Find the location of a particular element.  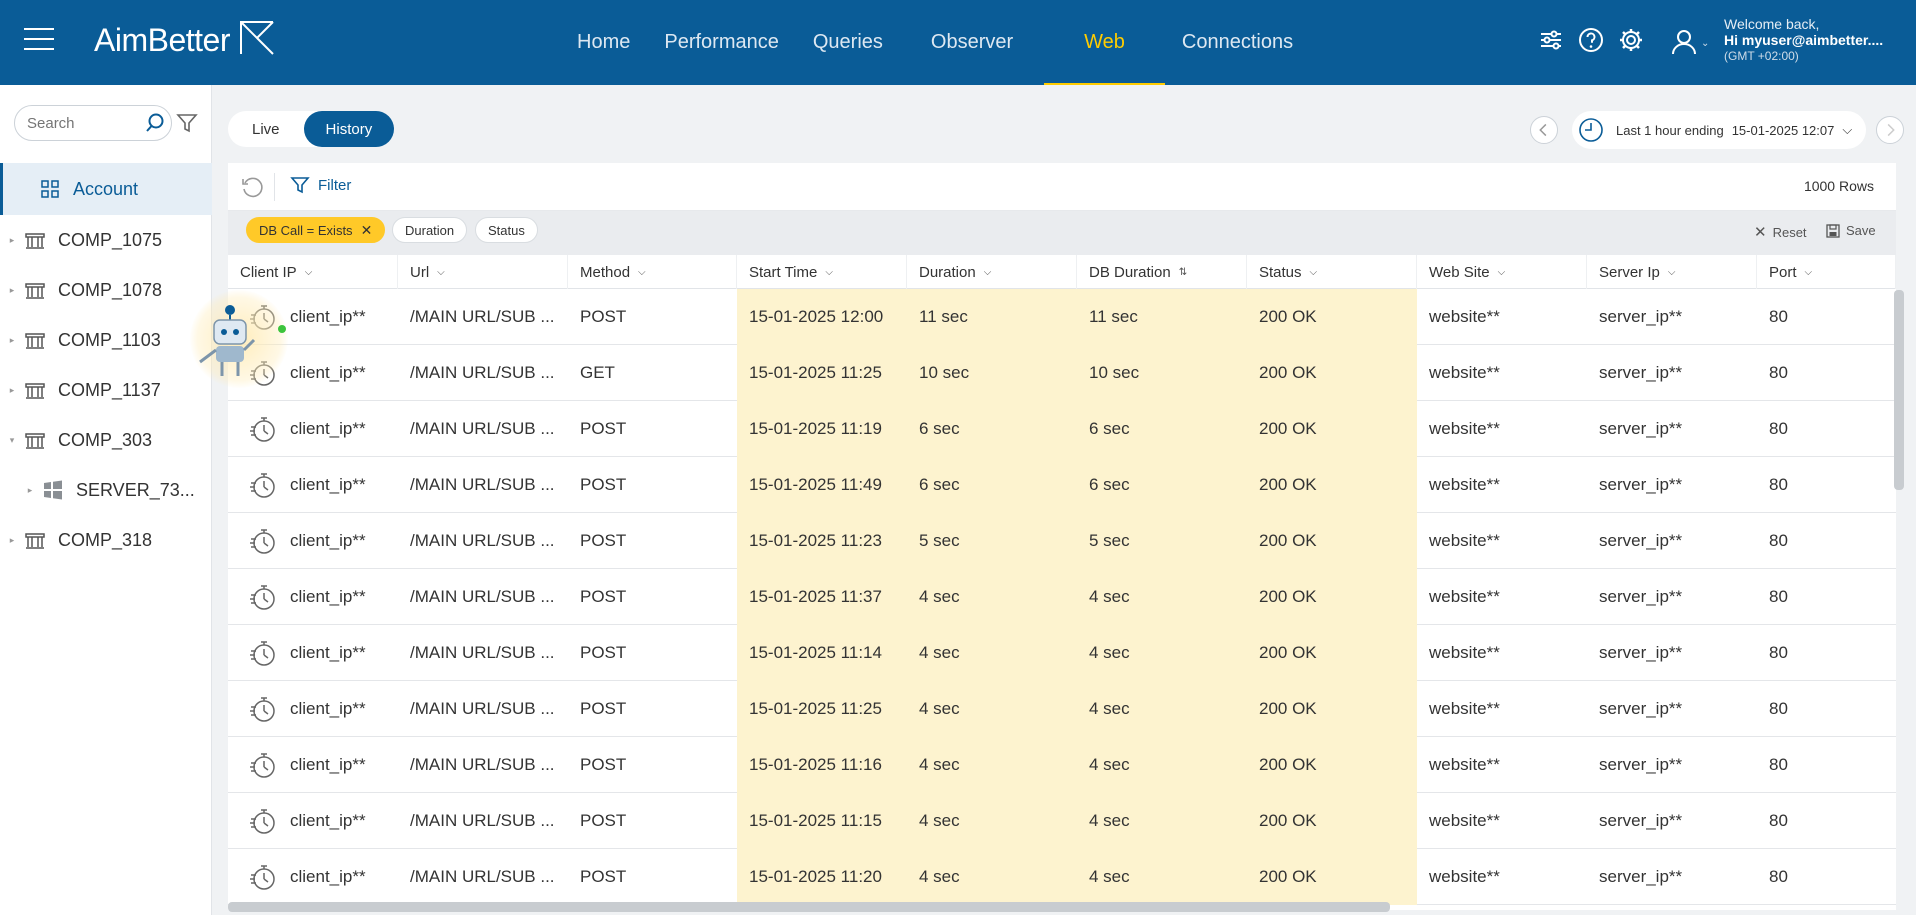

chip-status: Status is located at coordinates (506, 230).